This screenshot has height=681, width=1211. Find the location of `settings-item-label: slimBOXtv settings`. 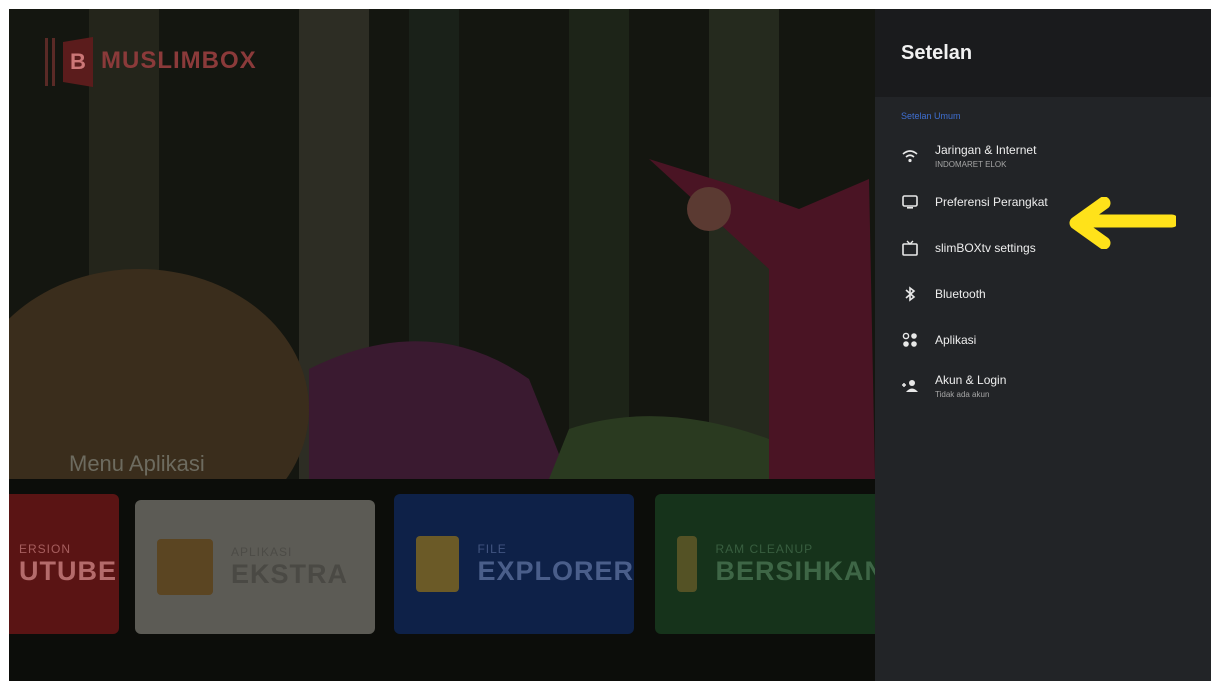

settings-item-label: slimBOXtv settings is located at coordinates (985, 248).